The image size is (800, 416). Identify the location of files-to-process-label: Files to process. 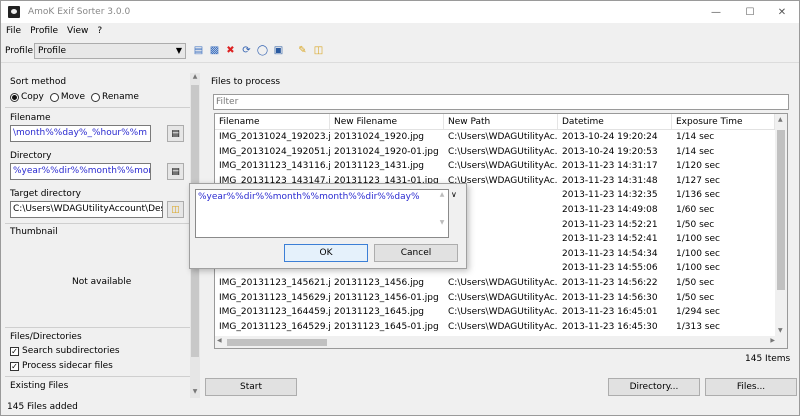
(246, 82).